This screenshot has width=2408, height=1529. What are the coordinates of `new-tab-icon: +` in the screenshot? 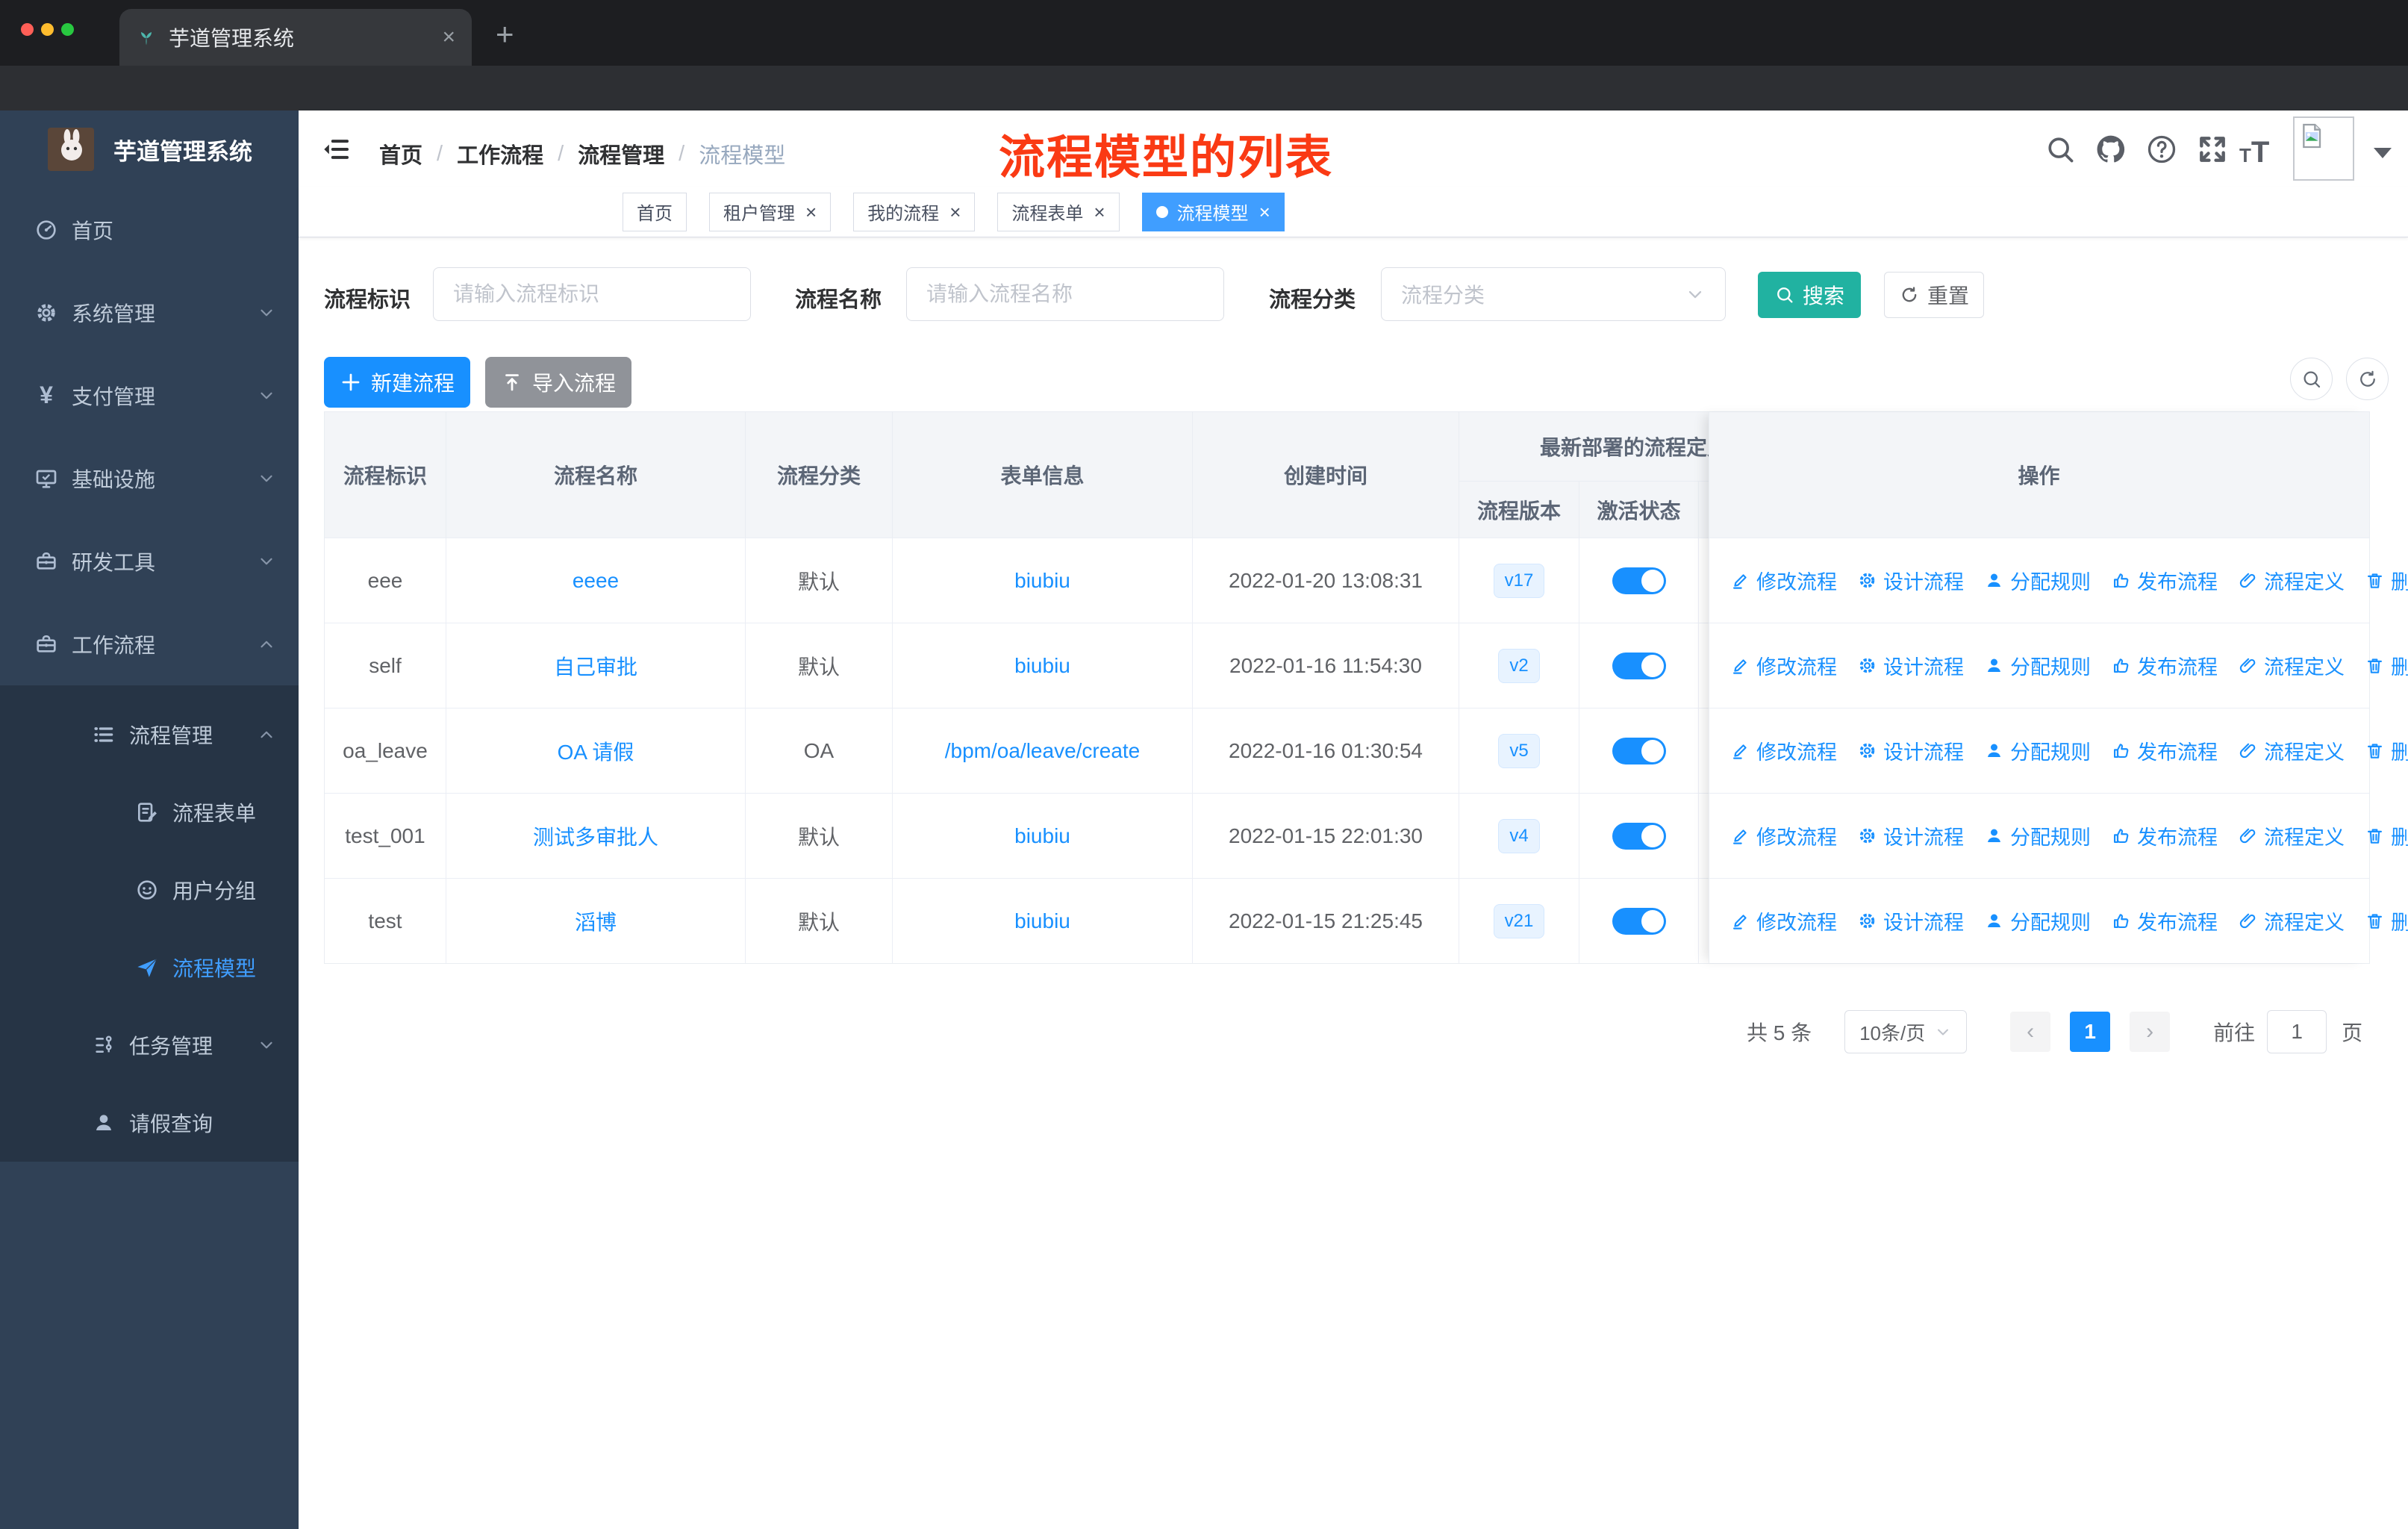 It's located at (505, 34).